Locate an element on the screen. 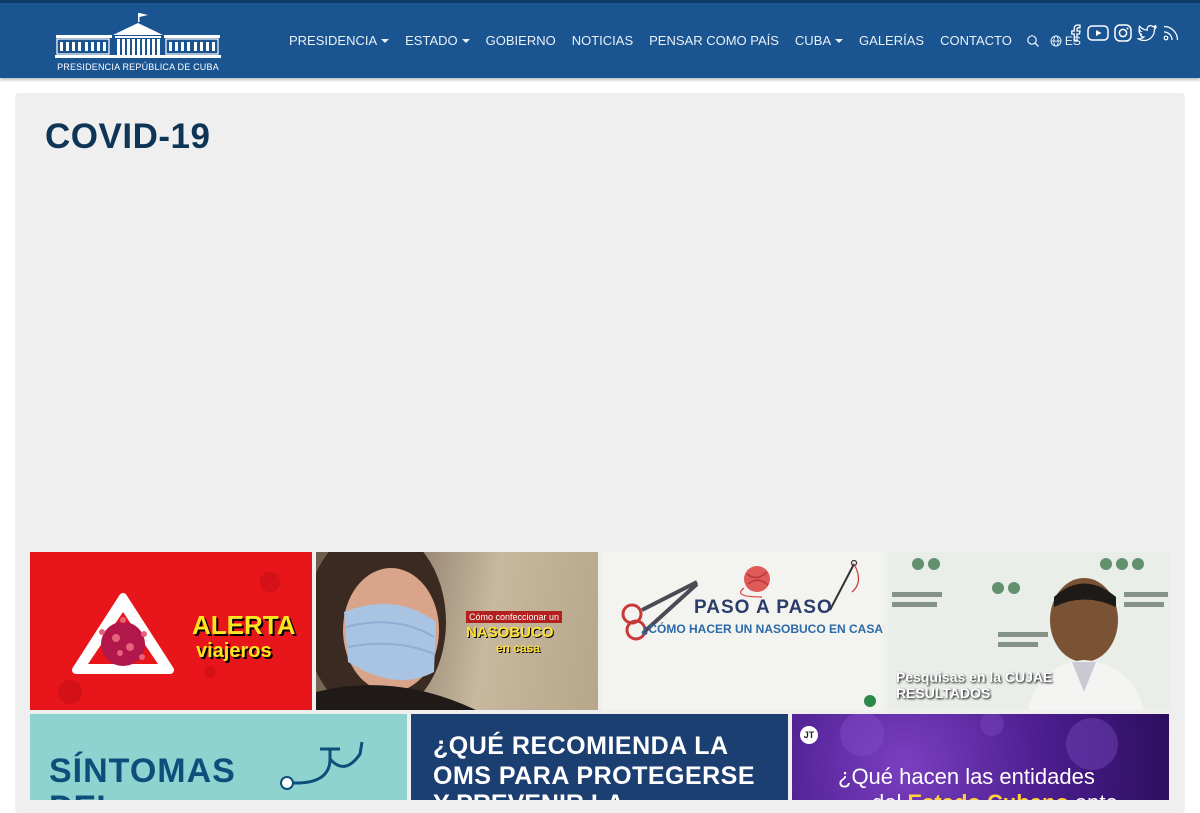 The height and width of the screenshot is (813, 1200). tile-nasobuco-en-casa: Cómo confeccionar un NASOBUCO en casa is located at coordinates (457, 631).